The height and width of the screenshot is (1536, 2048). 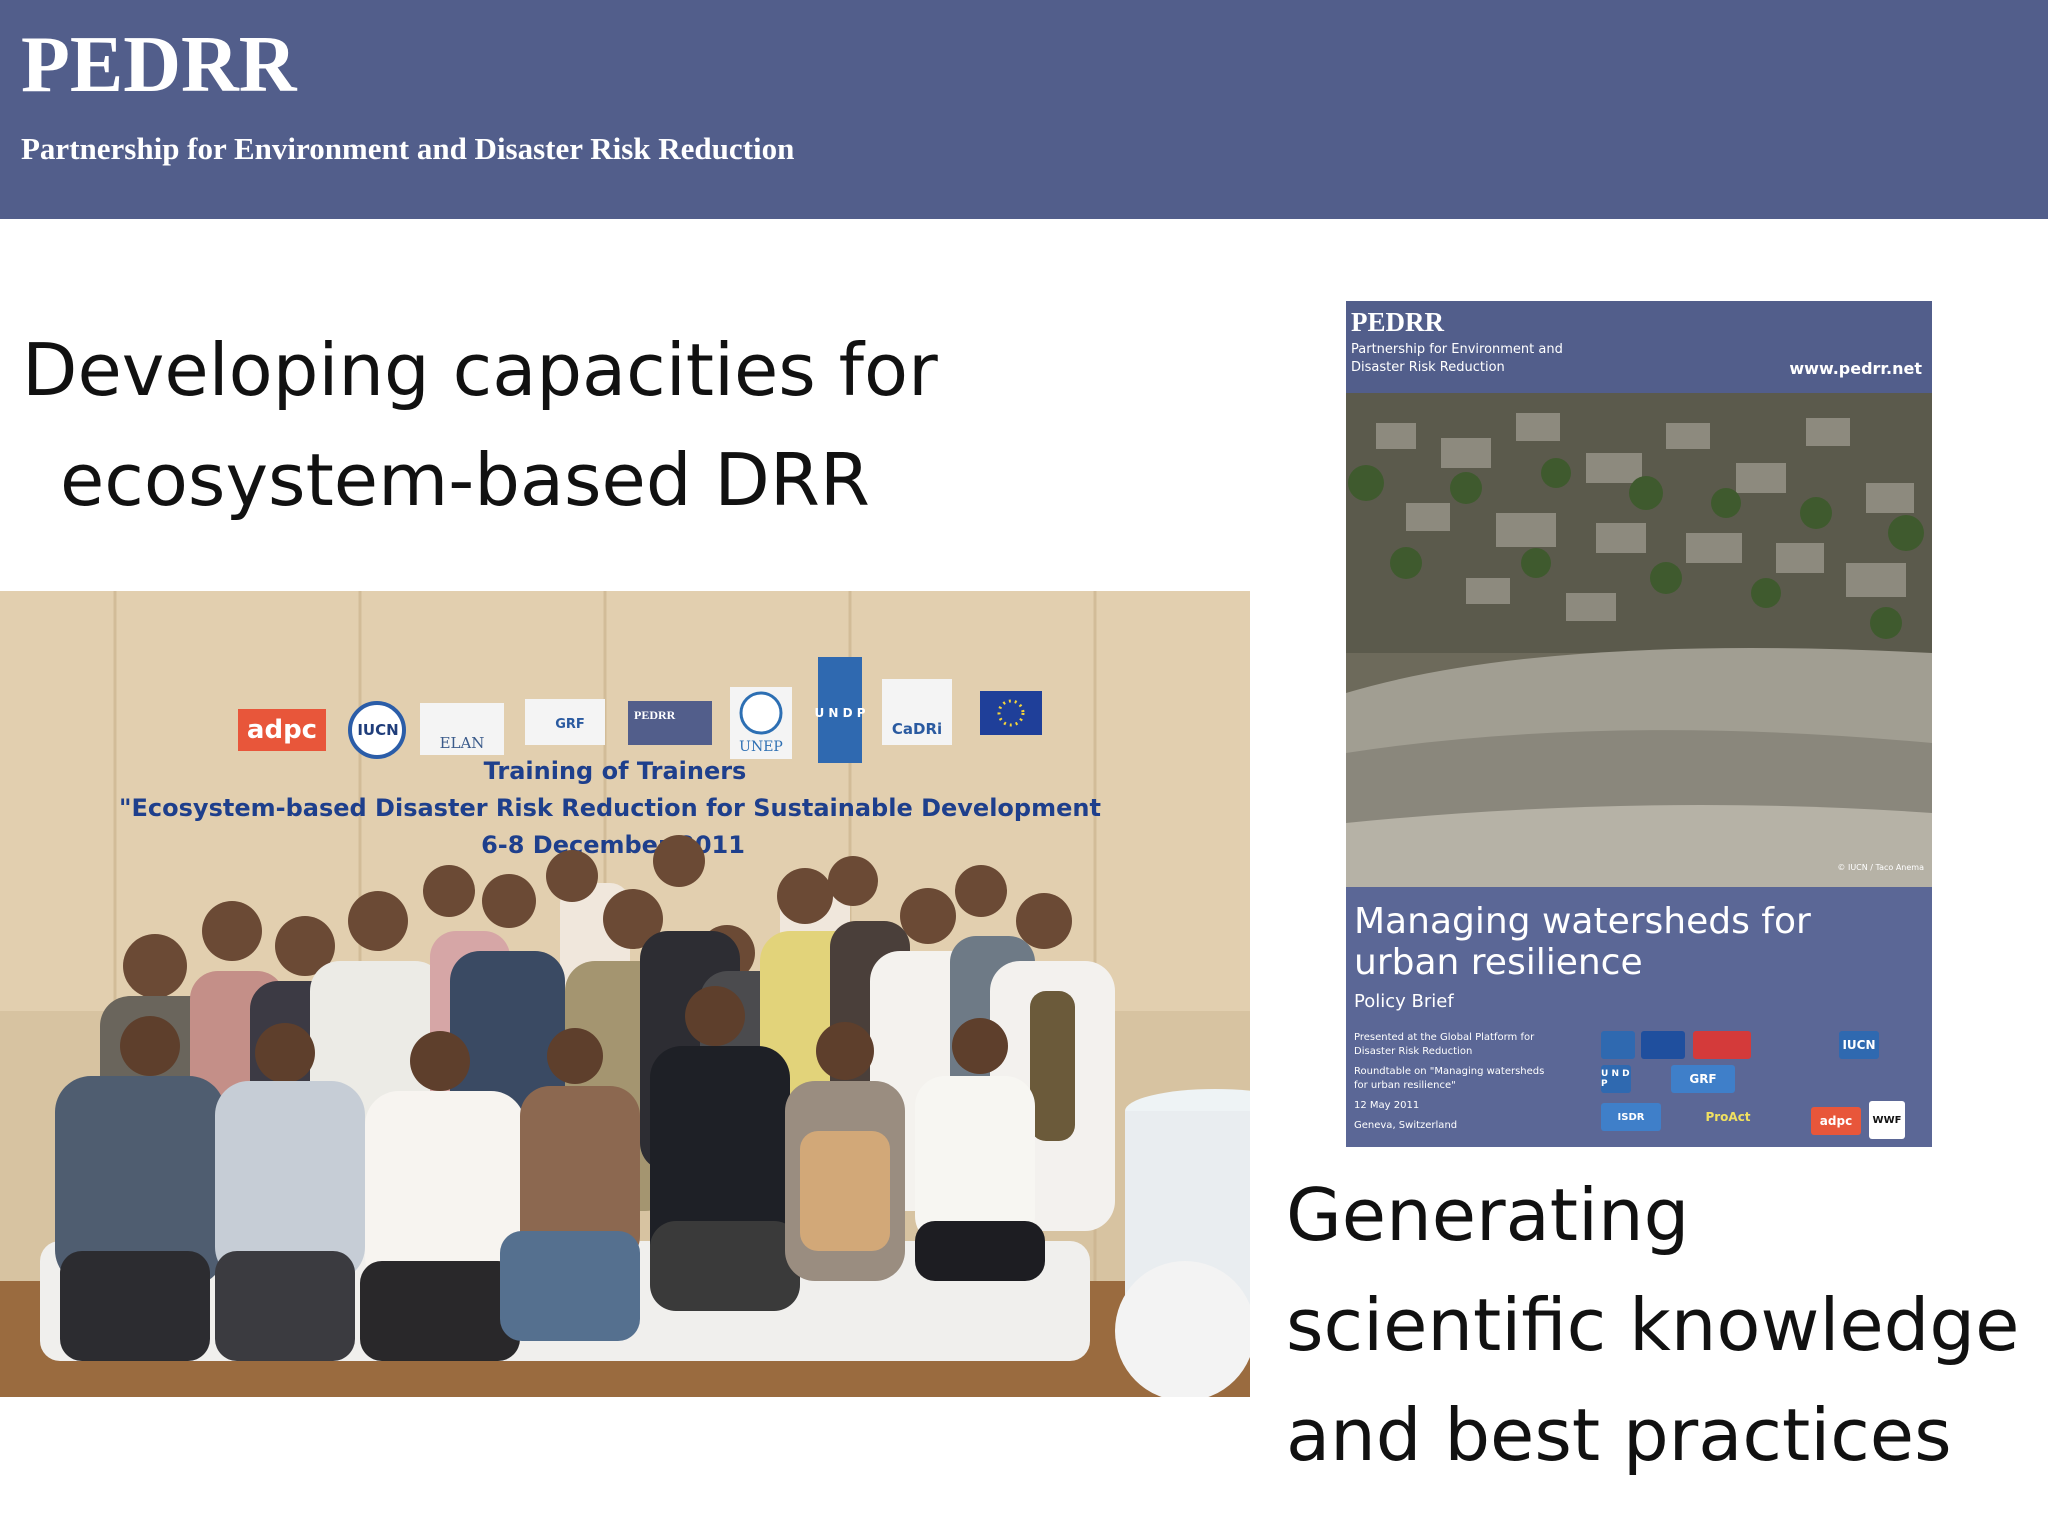 I want to click on capacity-heading-line1: Developing capacities for, so click(x=480, y=370).